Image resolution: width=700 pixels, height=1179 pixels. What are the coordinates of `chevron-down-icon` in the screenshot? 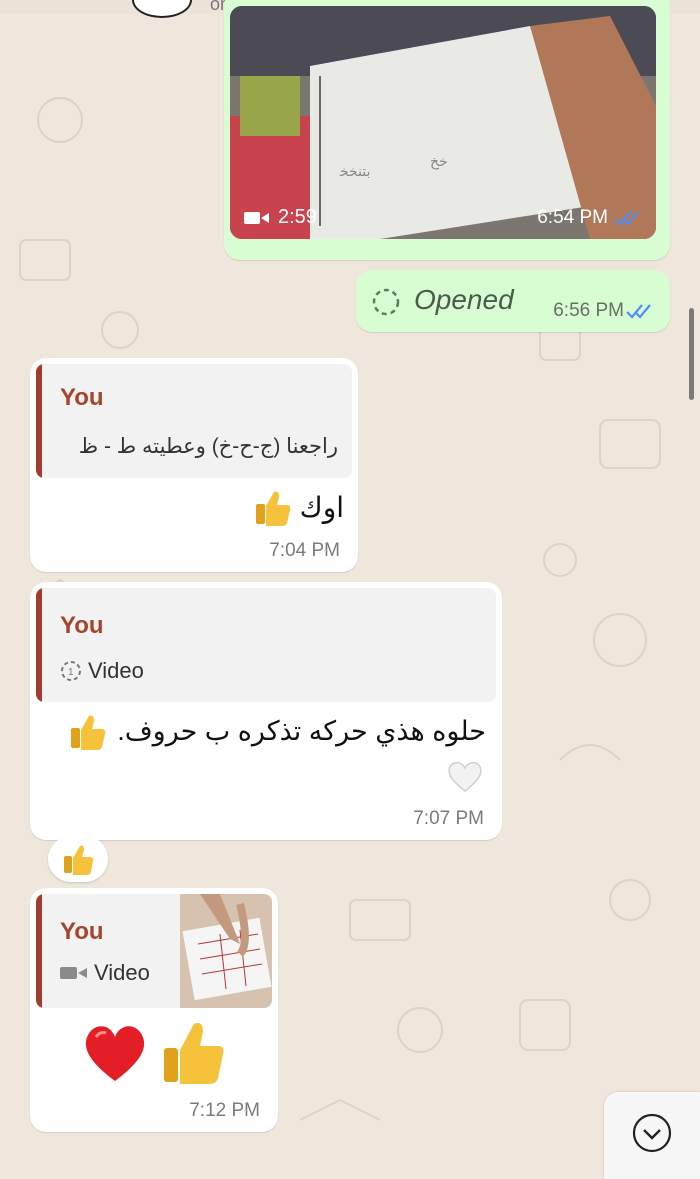 It's located at (652, 1133).